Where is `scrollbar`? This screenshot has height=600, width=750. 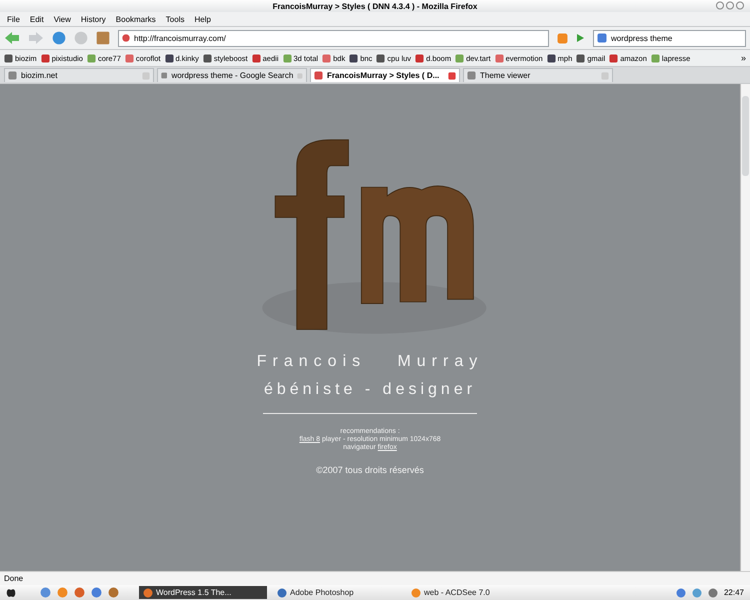
scrollbar is located at coordinates (745, 327).